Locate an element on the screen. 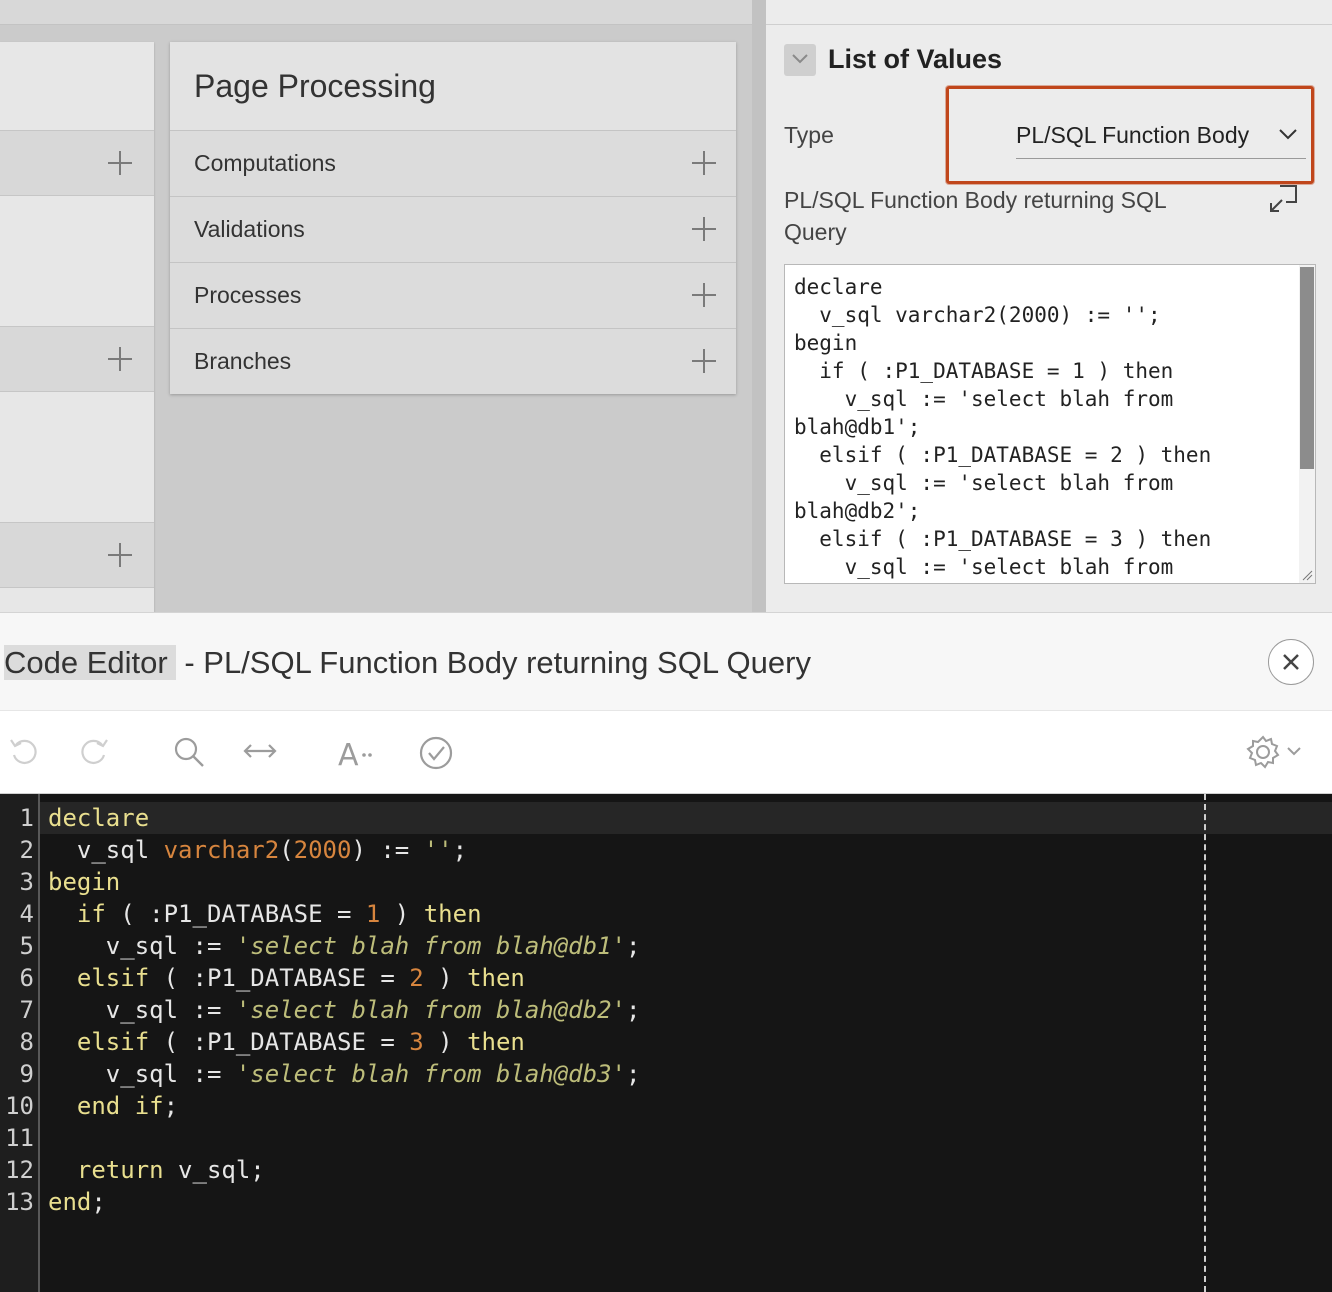 The height and width of the screenshot is (1292, 1332). line-number-gutter: 1 2 3 4 5 6 7 8 9 10 11 12 13 is located at coordinates (20, 1043).